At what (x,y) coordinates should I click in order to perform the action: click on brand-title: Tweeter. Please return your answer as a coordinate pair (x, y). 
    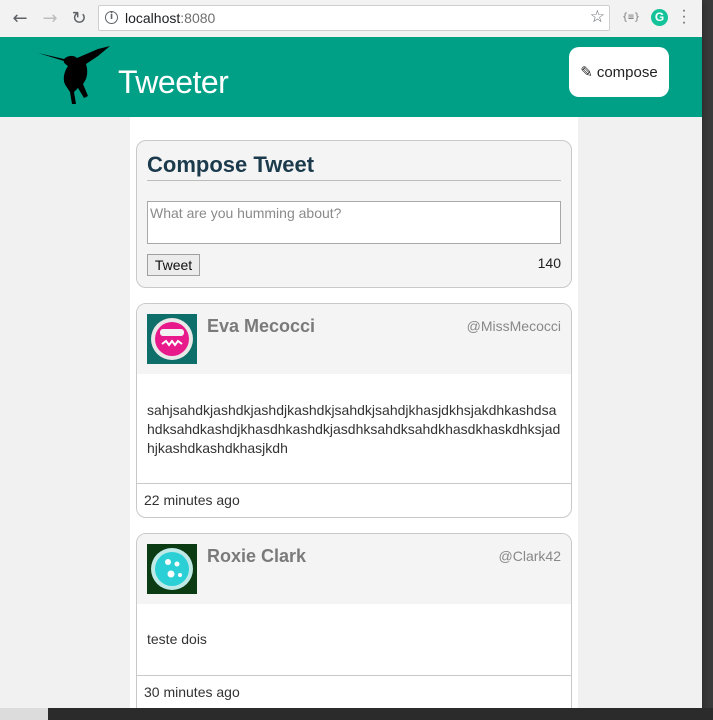
    Looking at the image, I should click on (173, 82).